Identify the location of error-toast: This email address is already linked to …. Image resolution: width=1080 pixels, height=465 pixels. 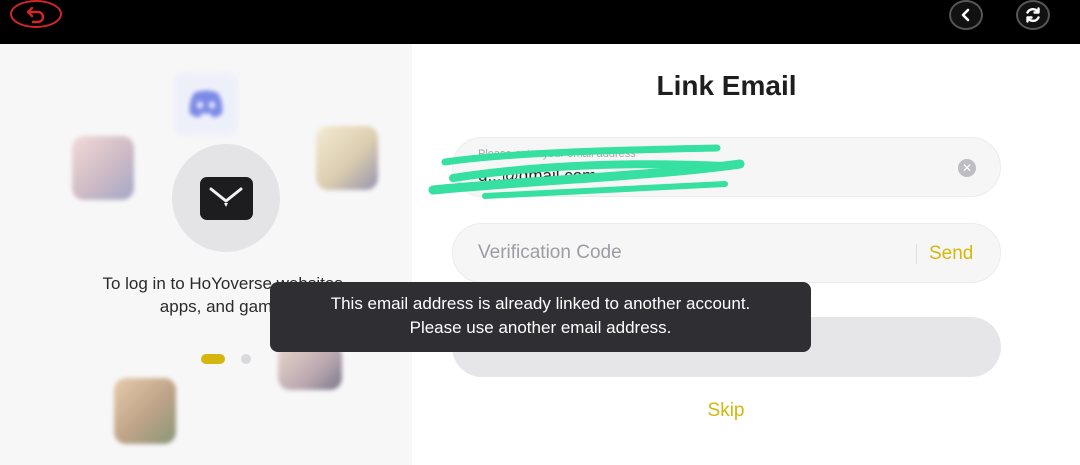
(540, 317).